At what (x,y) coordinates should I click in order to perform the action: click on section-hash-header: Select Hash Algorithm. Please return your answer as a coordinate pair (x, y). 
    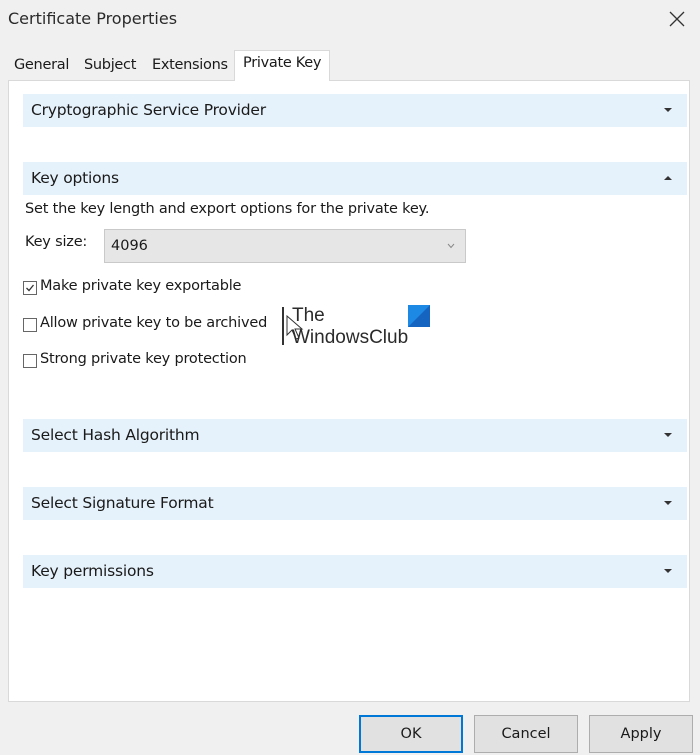
    Looking at the image, I should click on (355, 435).